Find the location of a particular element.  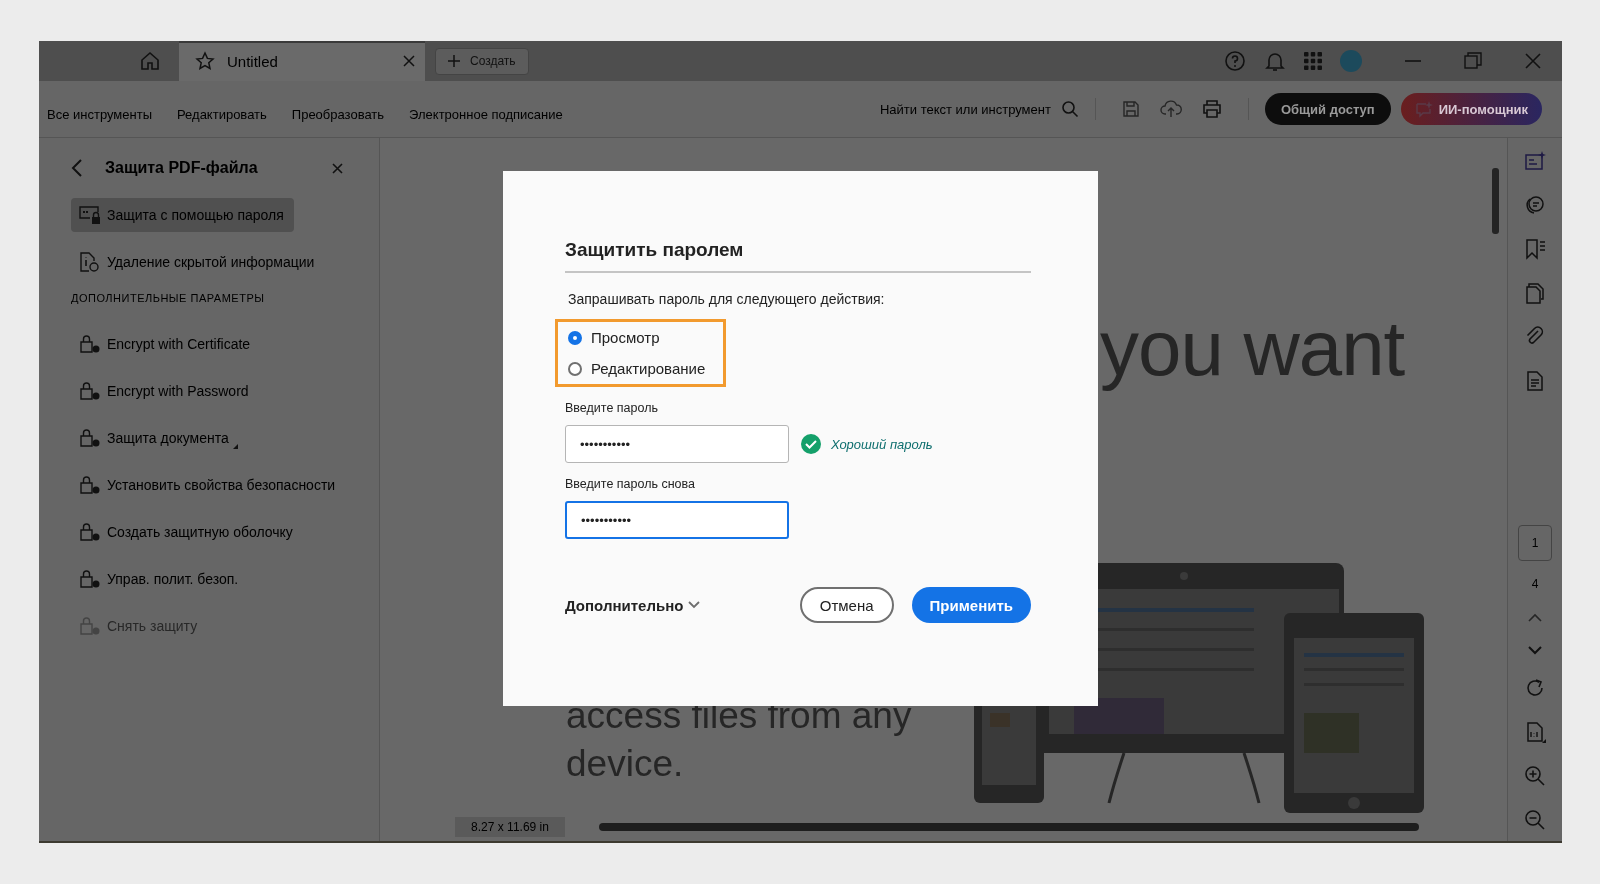

field-label: Введите пароль снова is located at coordinates (630, 484).